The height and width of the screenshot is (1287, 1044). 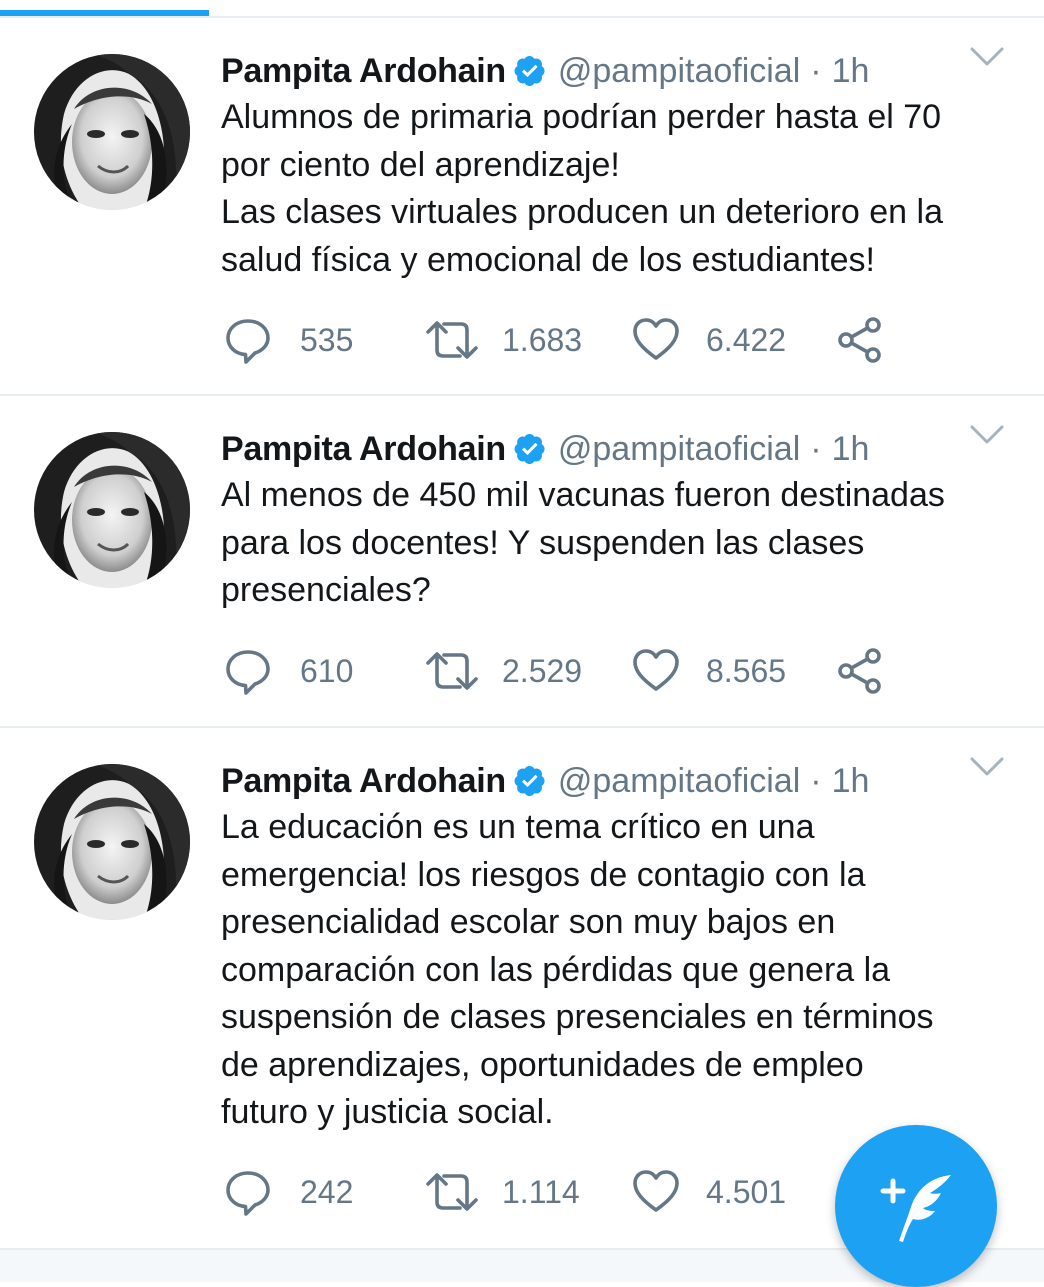 I want to click on reply-count: 535, so click(x=327, y=339).